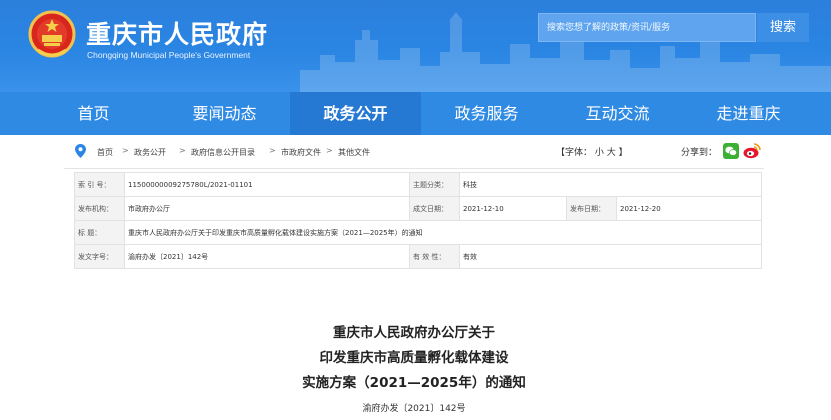 The image size is (831, 420). Describe the element at coordinates (599, 153) in the screenshot. I see `font-size-small-button: 小` at that location.